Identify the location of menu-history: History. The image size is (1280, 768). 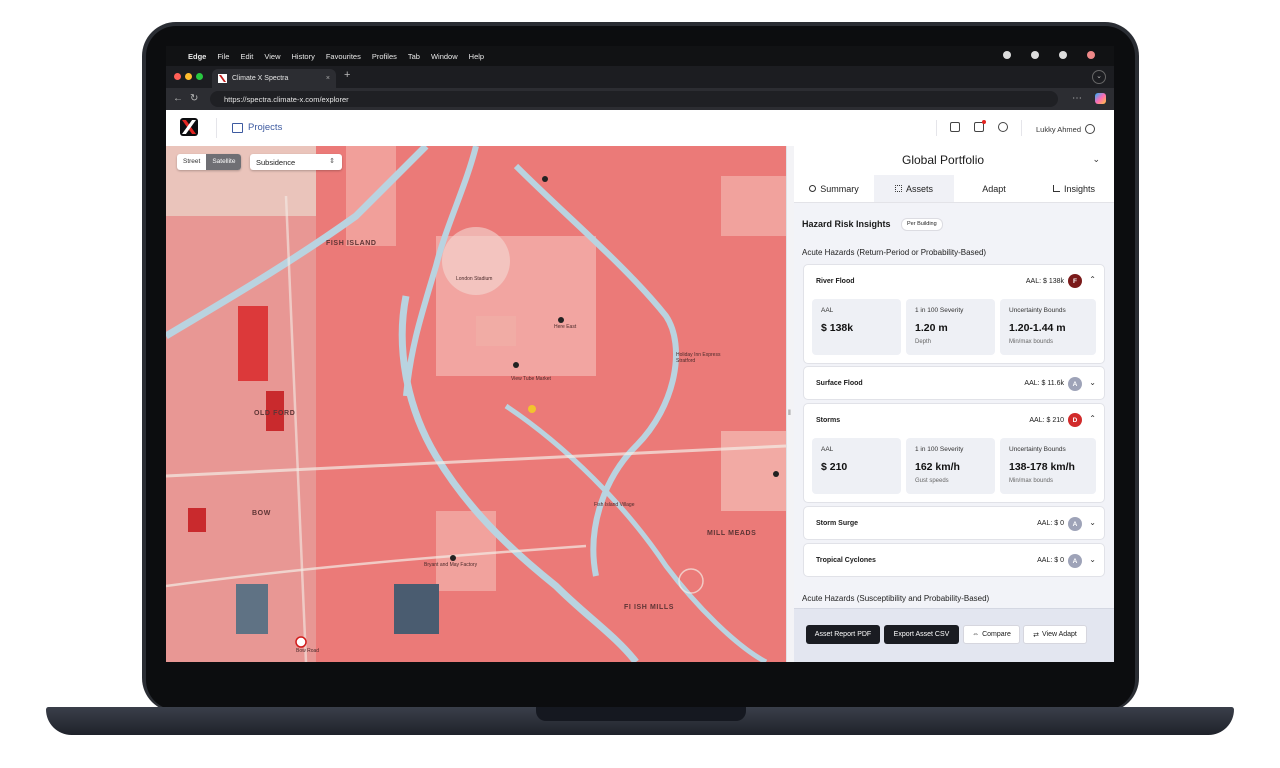
(303, 56).